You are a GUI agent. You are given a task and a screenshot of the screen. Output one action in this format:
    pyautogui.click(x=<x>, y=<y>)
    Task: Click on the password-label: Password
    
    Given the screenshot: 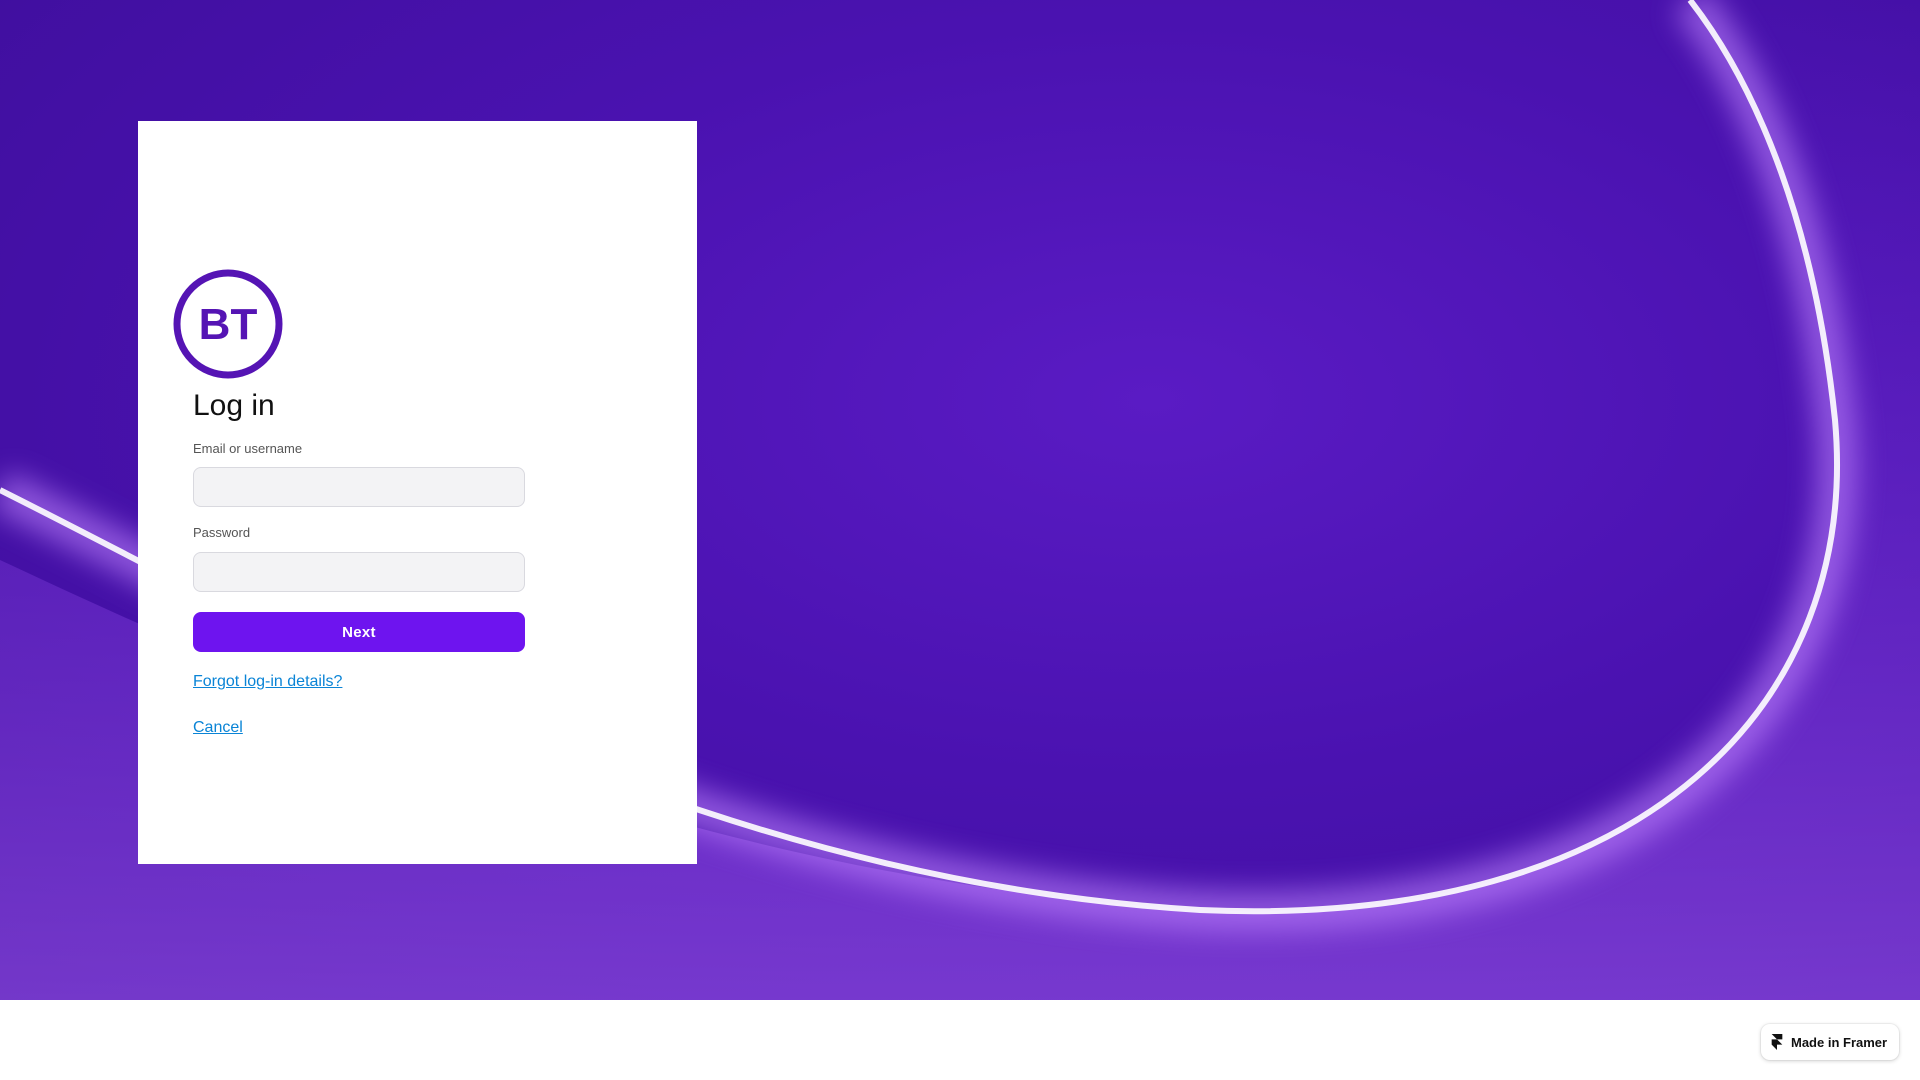 What is the action you would take?
    pyautogui.click(x=222, y=532)
    